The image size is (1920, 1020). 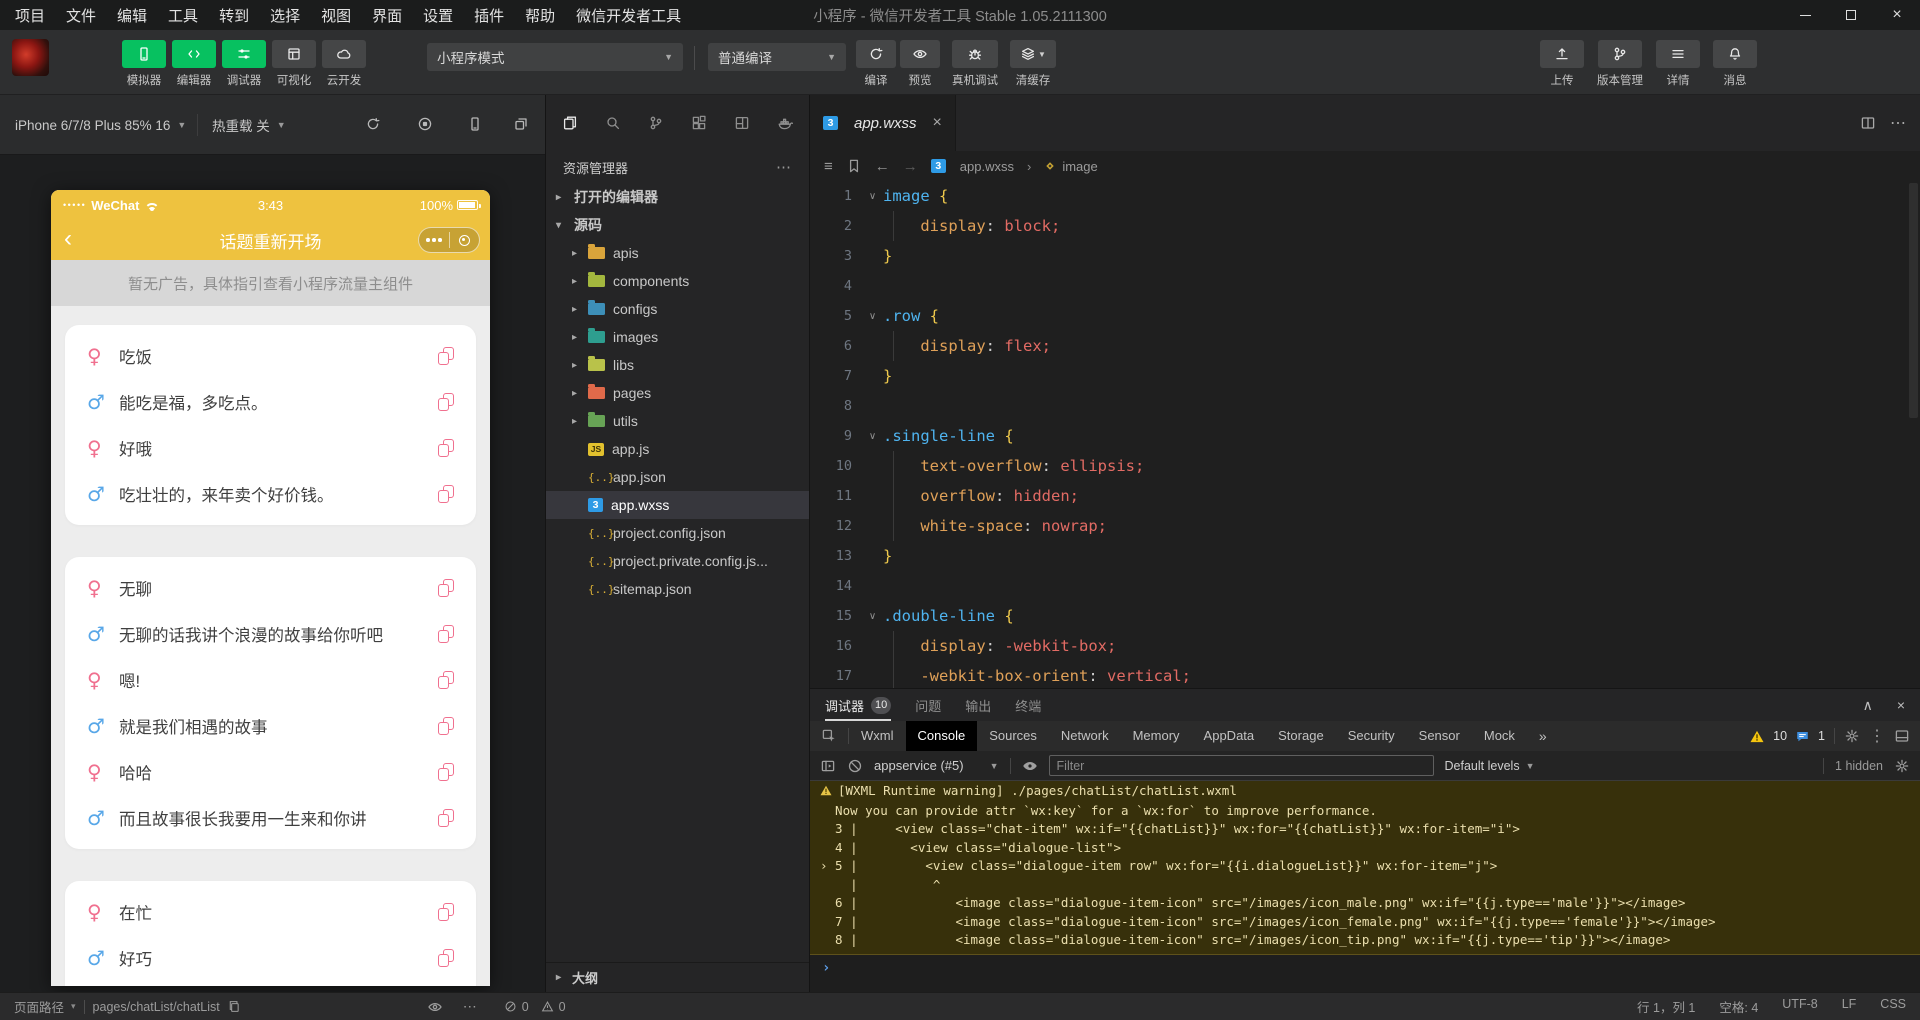 I want to click on navigate-back-icon: ←, so click(x=882, y=166).